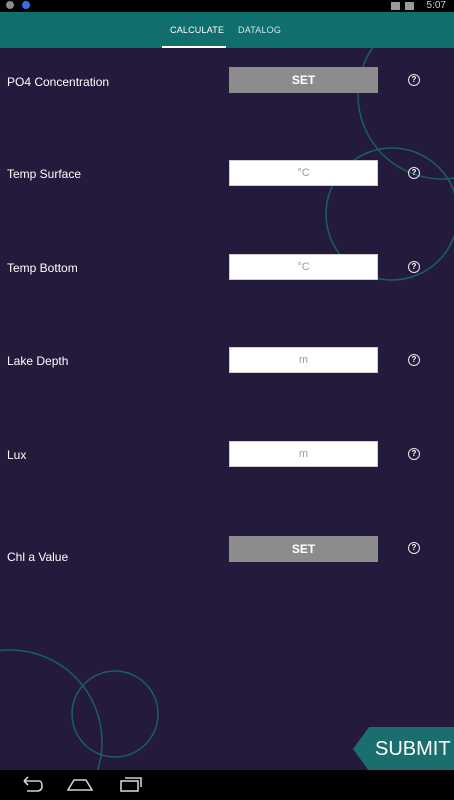  I want to click on tab-calculate: CALCULATE, so click(197, 30).